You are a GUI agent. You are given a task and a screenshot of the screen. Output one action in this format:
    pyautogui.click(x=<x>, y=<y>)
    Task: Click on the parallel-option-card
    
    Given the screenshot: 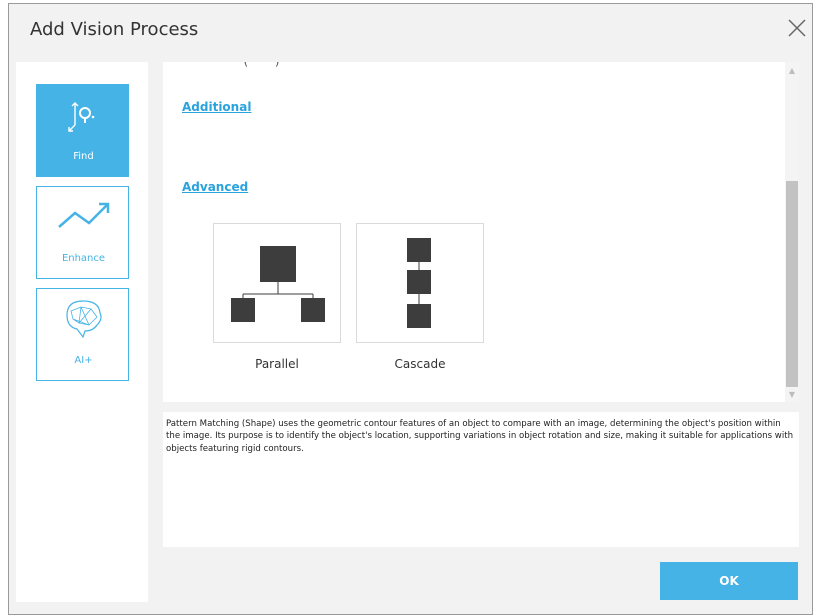 What is the action you would take?
    pyautogui.click(x=277, y=283)
    